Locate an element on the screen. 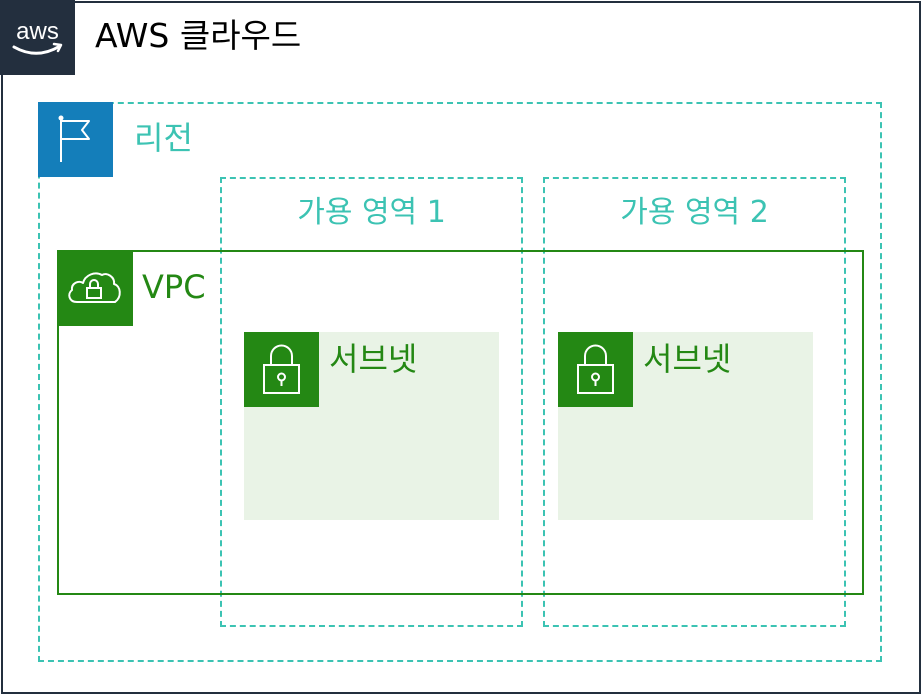  cloud-lock-icon is located at coordinates (95, 288).